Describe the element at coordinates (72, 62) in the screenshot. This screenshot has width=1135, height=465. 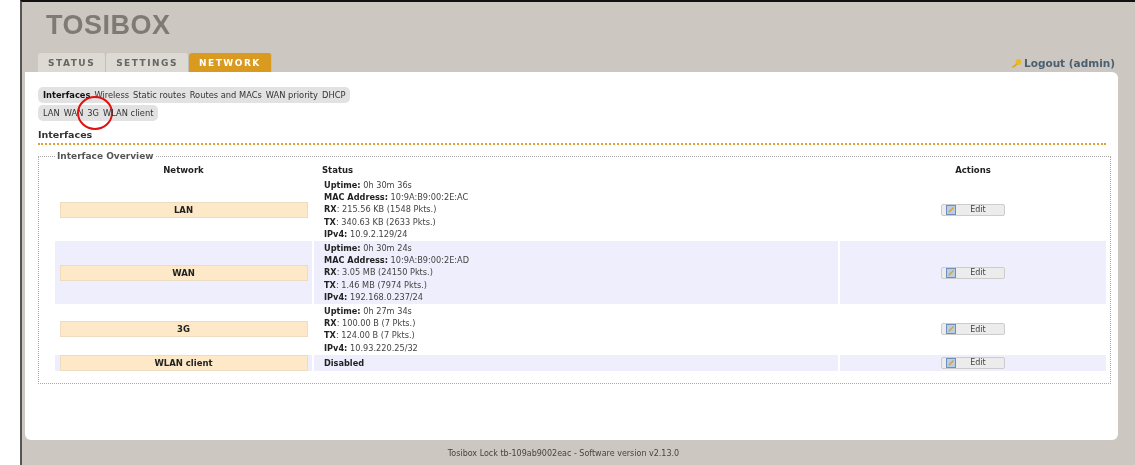
I see `nav-tab: STATUS` at that location.